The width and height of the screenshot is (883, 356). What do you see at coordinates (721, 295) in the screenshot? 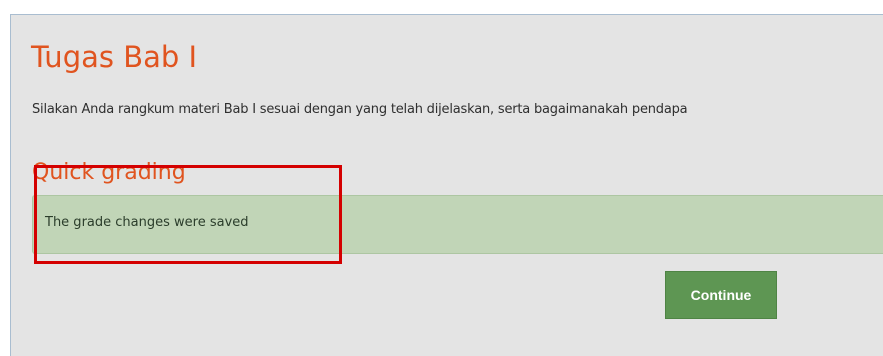
I see `continue-button: Continue` at bounding box center [721, 295].